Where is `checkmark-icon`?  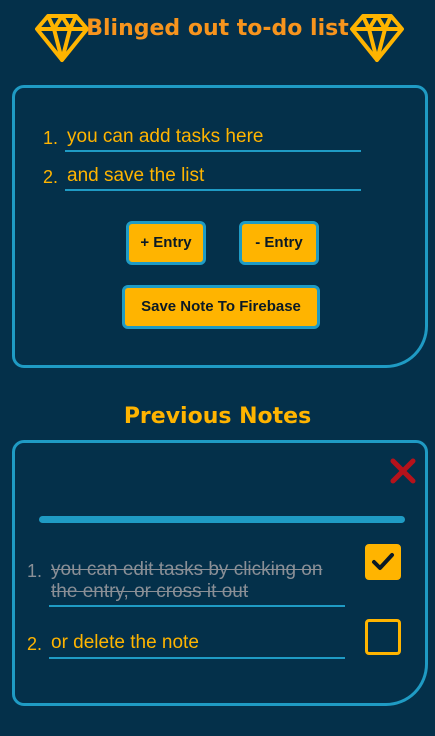 checkmark-icon is located at coordinates (383, 561).